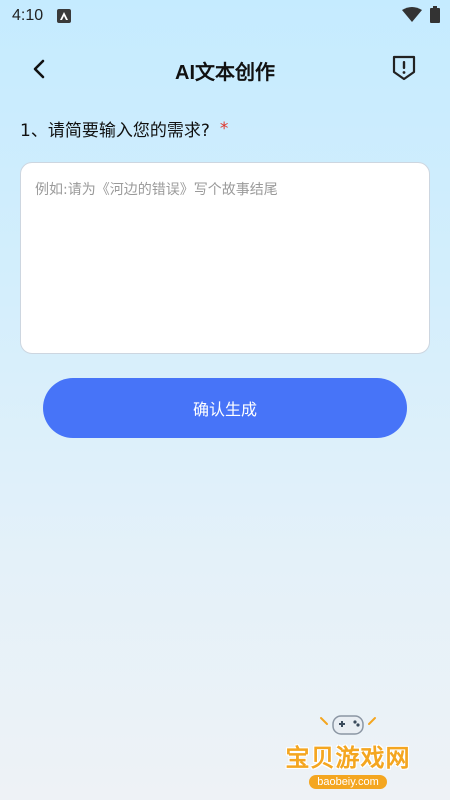 The width and height of the screenshot is (450, 800). What do you see at coordinates (435, 14) in the screenshot?
I see `battery-icon` at bounding box center [435, 14].